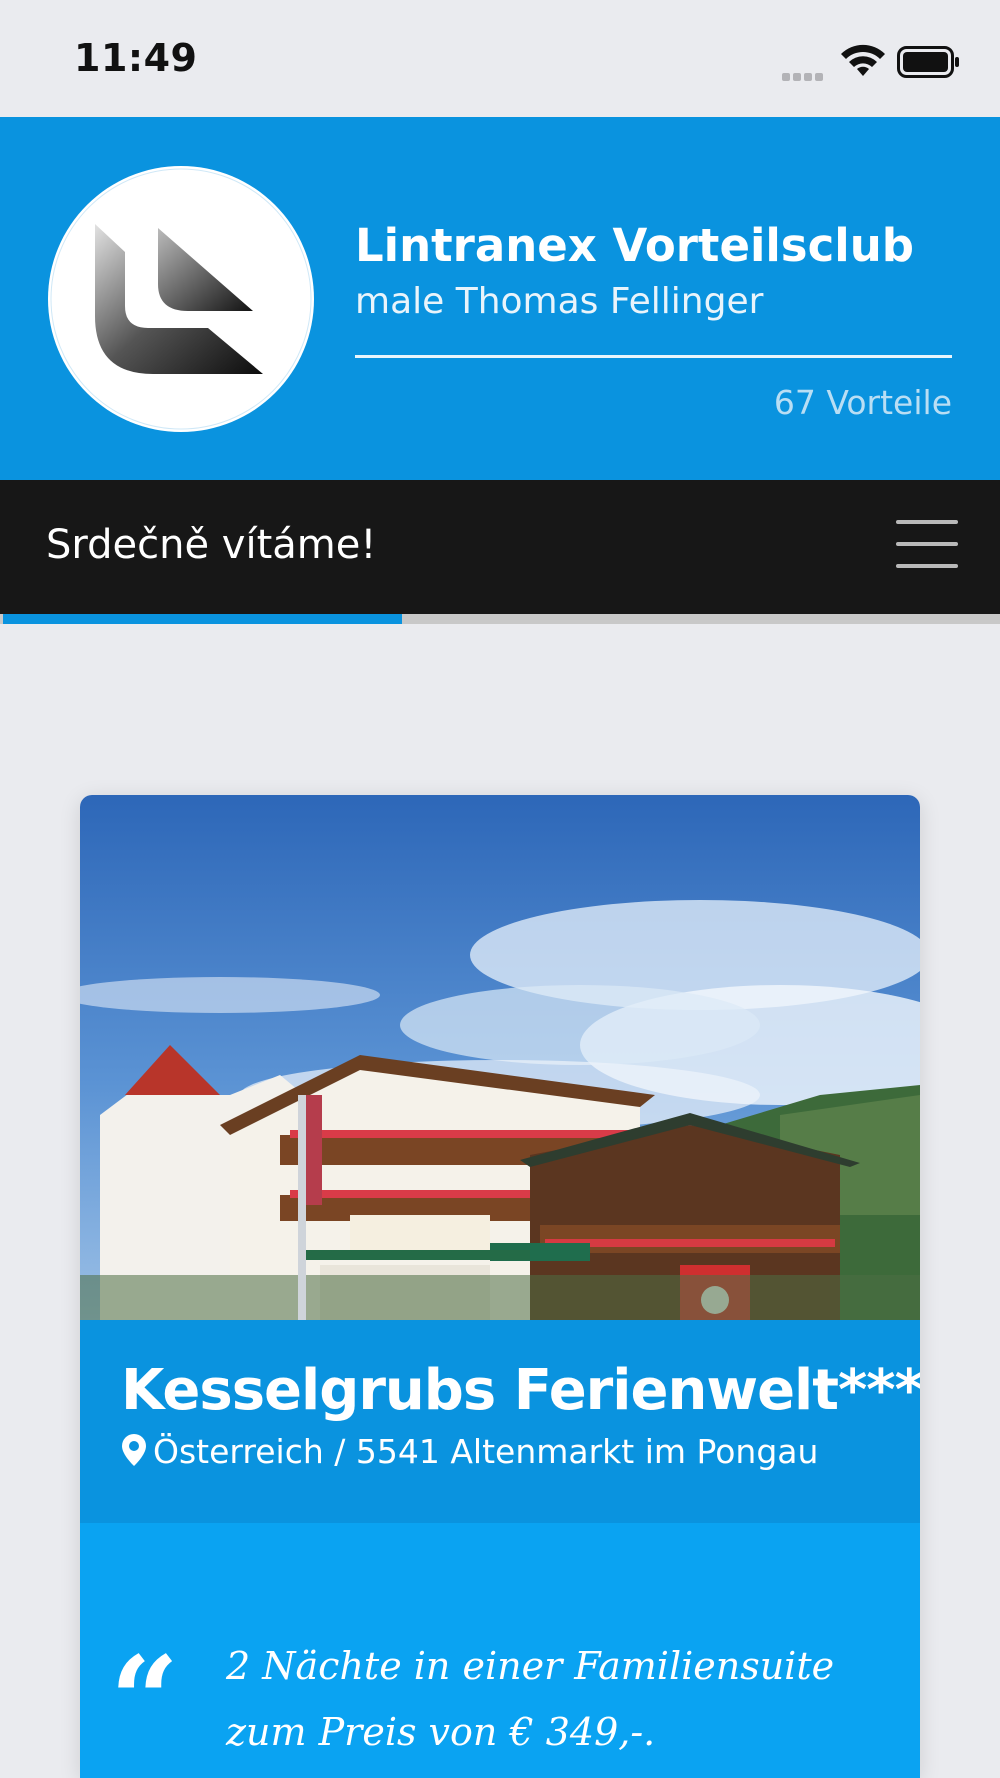  I want to click on hamburger-menu-button, so click(922, 546).